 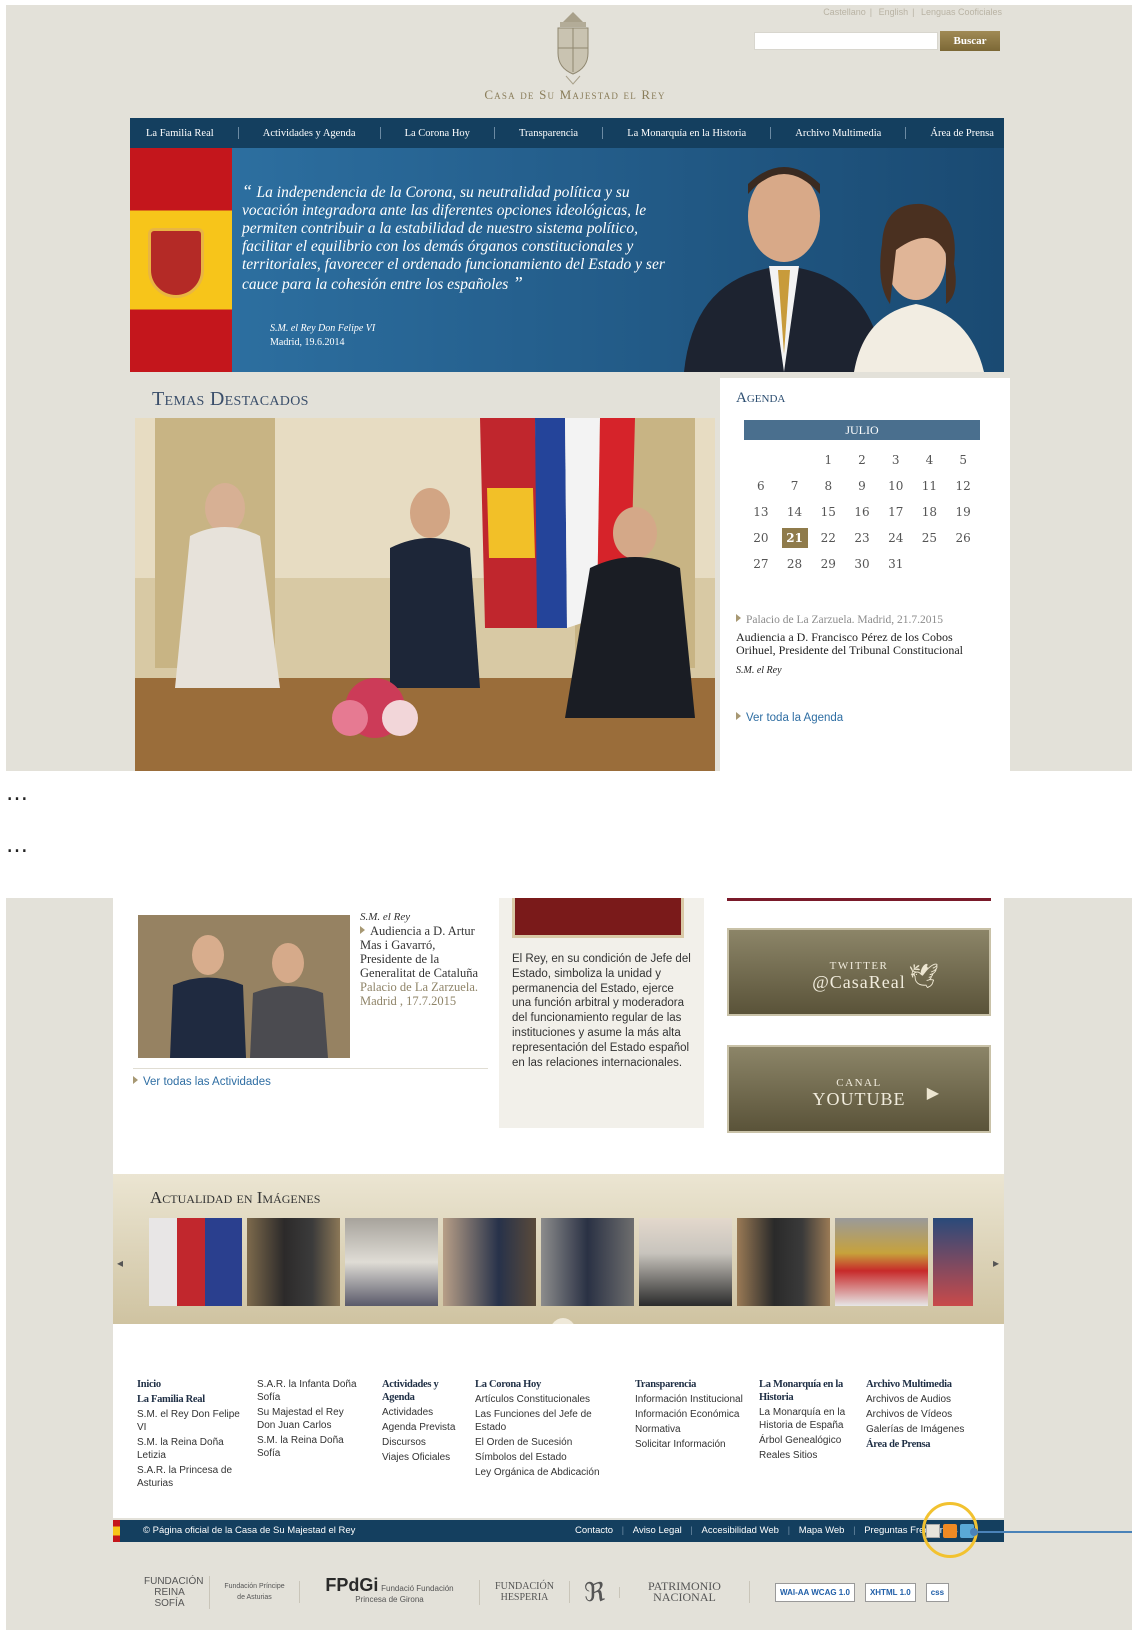 I want to click on sitemap-link: Mapa Web, so click(x=822, y=1530).